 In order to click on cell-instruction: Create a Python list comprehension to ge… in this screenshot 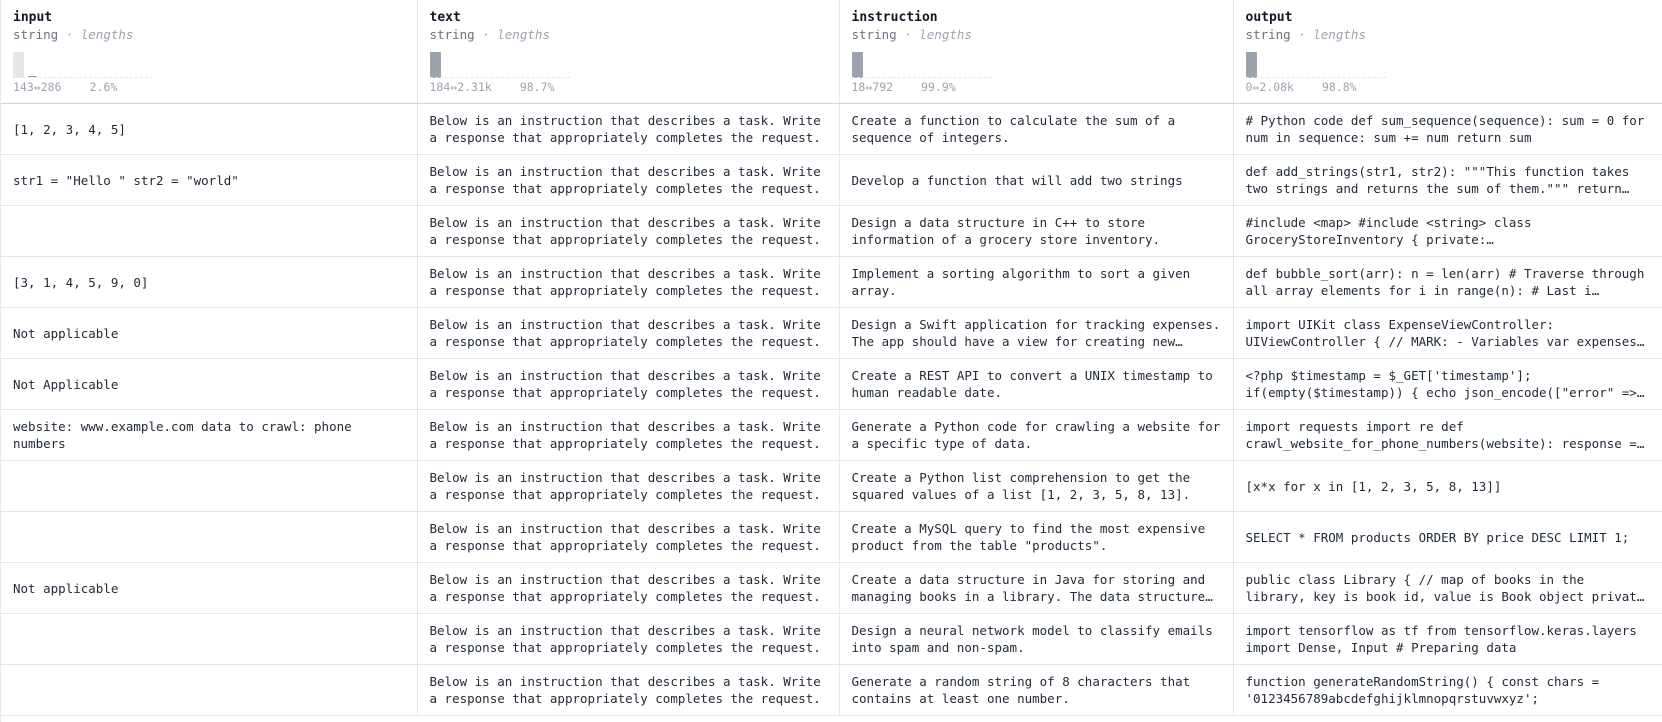, I will do `click(1036, 486)`.